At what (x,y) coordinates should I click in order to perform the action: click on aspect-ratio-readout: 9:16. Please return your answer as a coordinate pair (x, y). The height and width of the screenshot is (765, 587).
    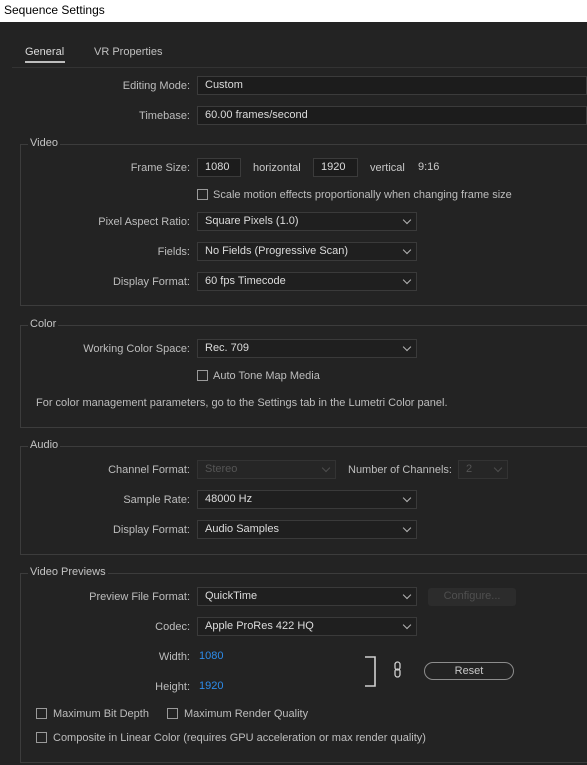
    Looking at the image, I should click on (429, 167).